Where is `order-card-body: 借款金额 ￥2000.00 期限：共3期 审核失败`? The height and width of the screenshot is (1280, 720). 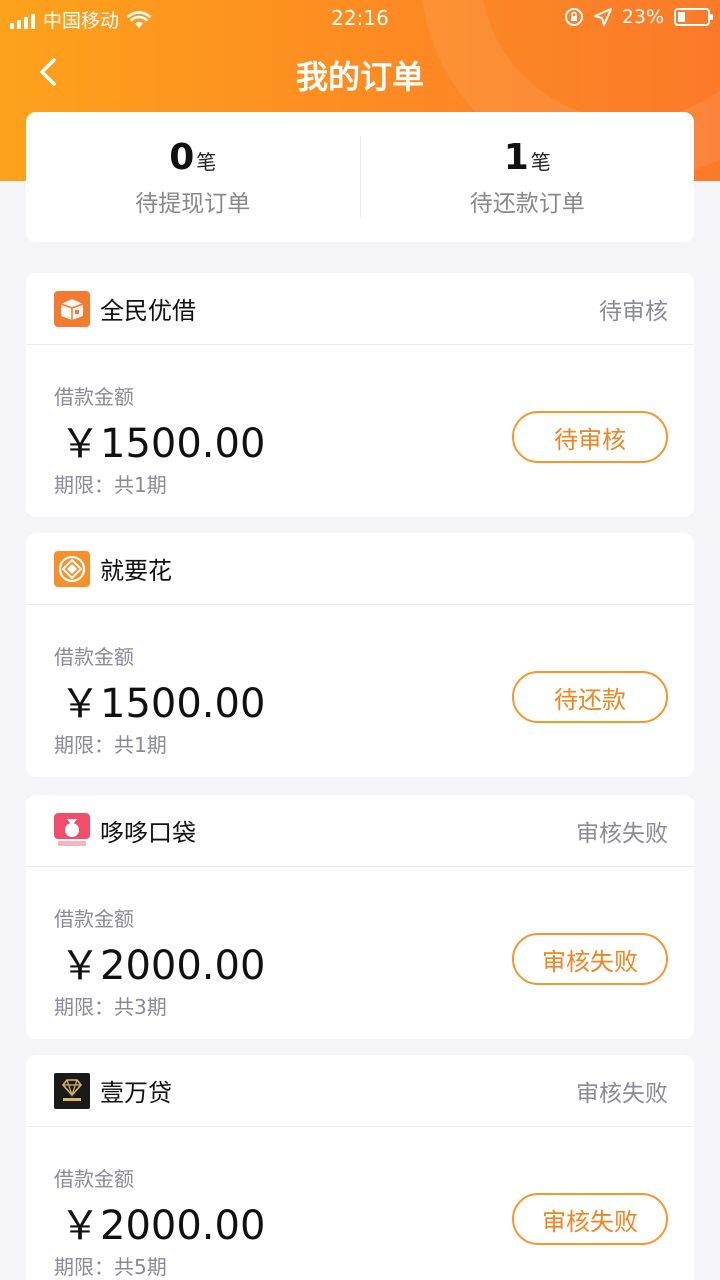 order-card-body: 借款金额 ￥2000.00 期限：共3期 审核失败 is located at coordinates (360, 953).